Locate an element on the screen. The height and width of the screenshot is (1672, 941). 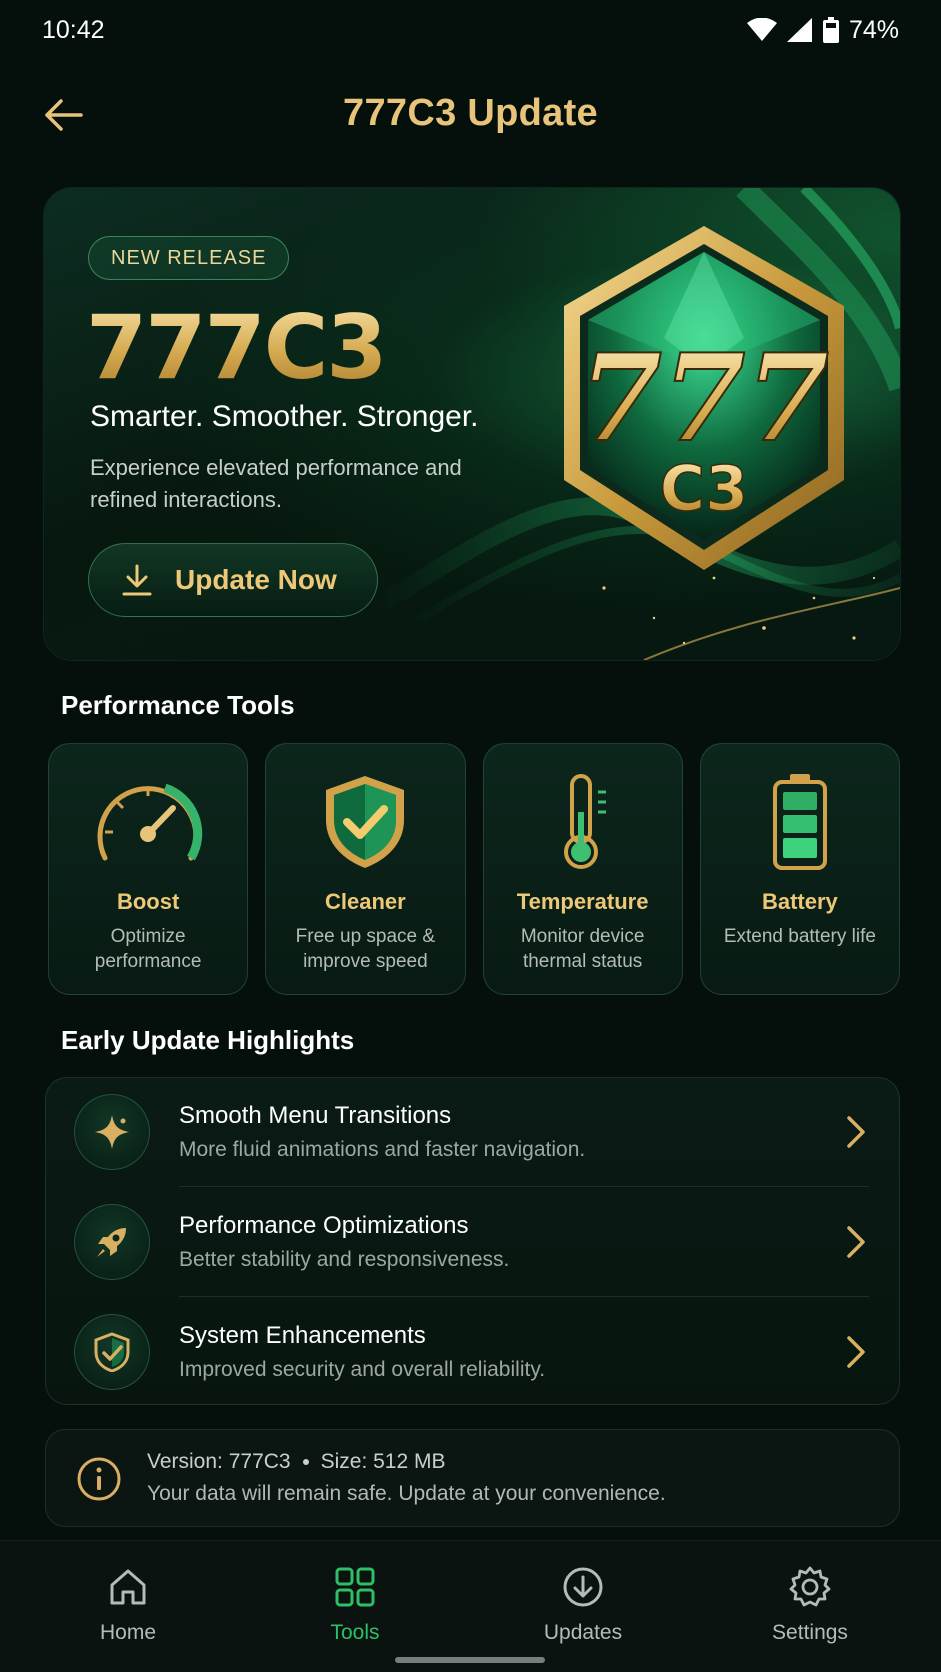
update-now-label: Update Now is located at coordinates (256, 579).